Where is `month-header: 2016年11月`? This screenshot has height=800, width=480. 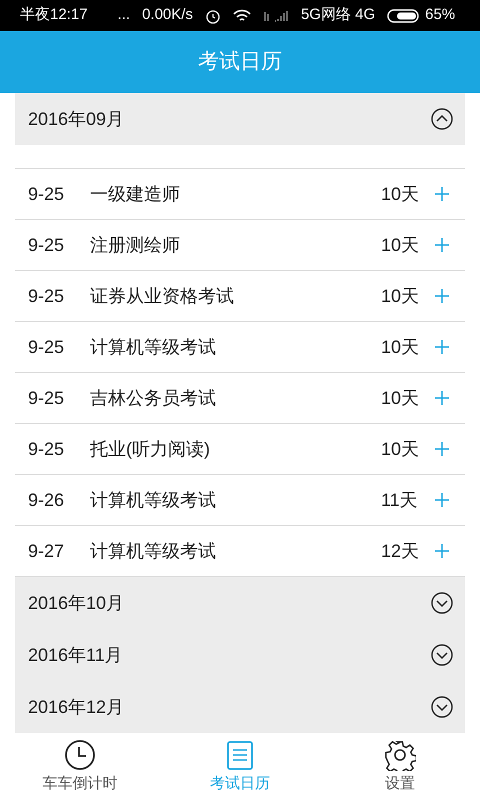
month-header: 2016年11月 is located at coordinates (240, 655).